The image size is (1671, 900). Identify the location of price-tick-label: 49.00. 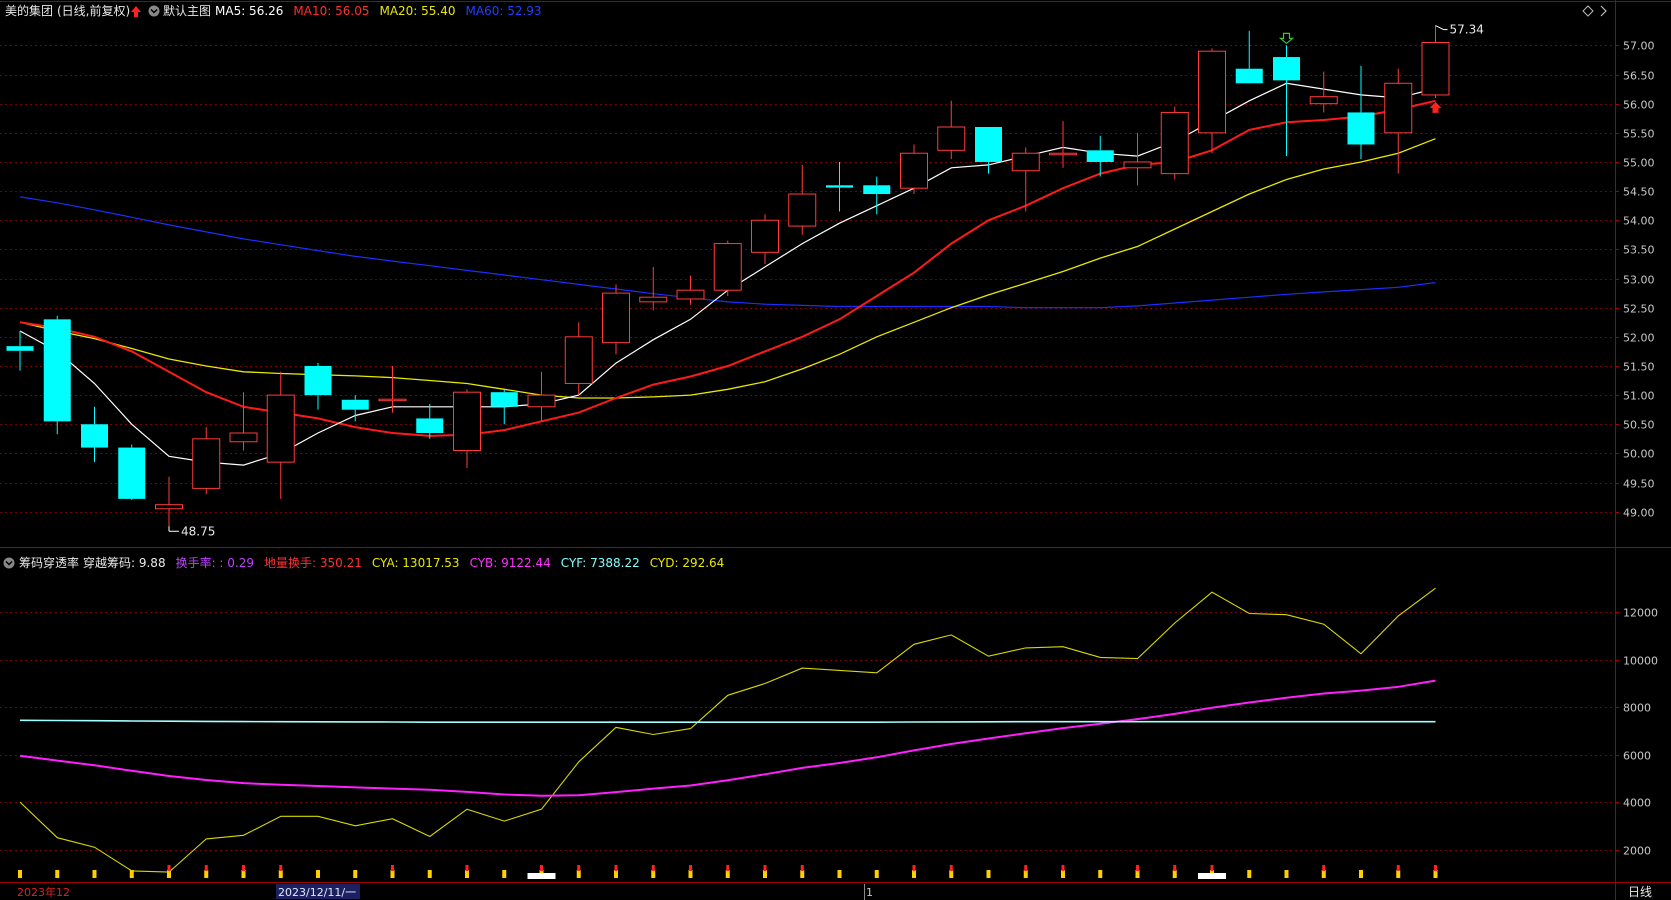
(1639, 513).